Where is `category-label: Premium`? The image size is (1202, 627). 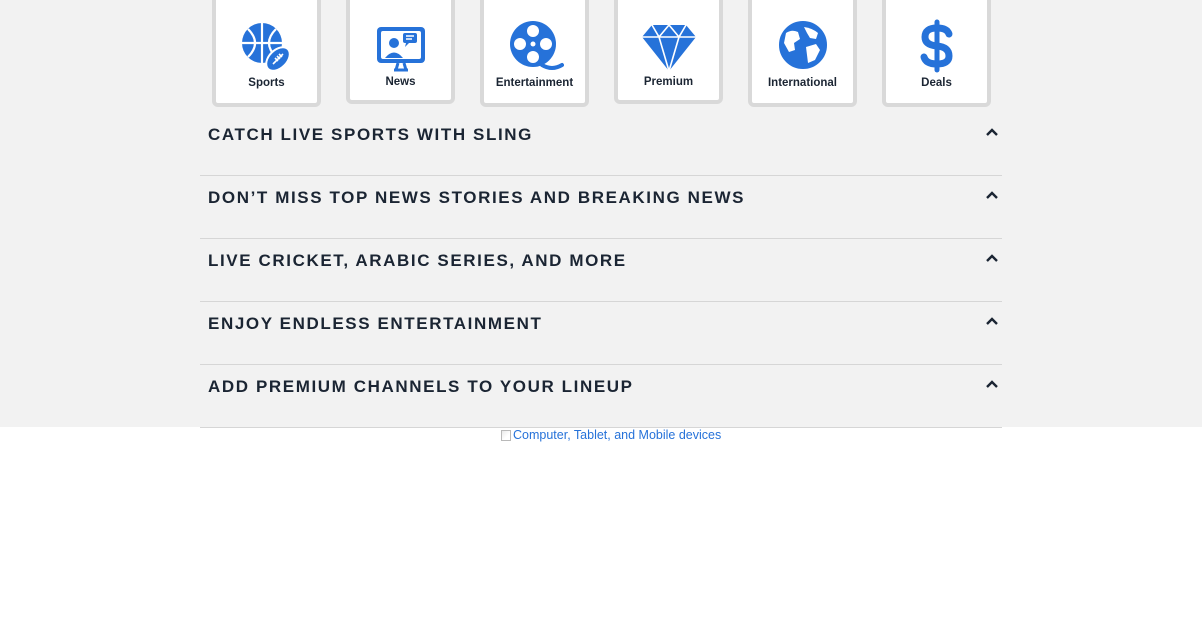 category-label: Premium is located at coordinates (668, 82).